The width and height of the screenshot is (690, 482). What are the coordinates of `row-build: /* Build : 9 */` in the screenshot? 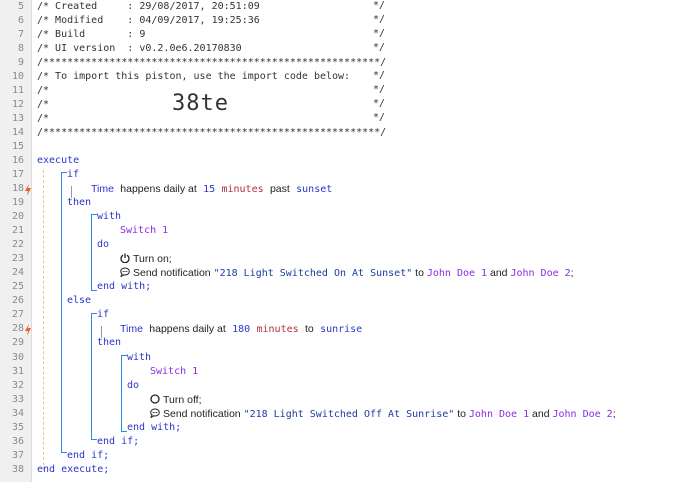 It's located at (345, 35).